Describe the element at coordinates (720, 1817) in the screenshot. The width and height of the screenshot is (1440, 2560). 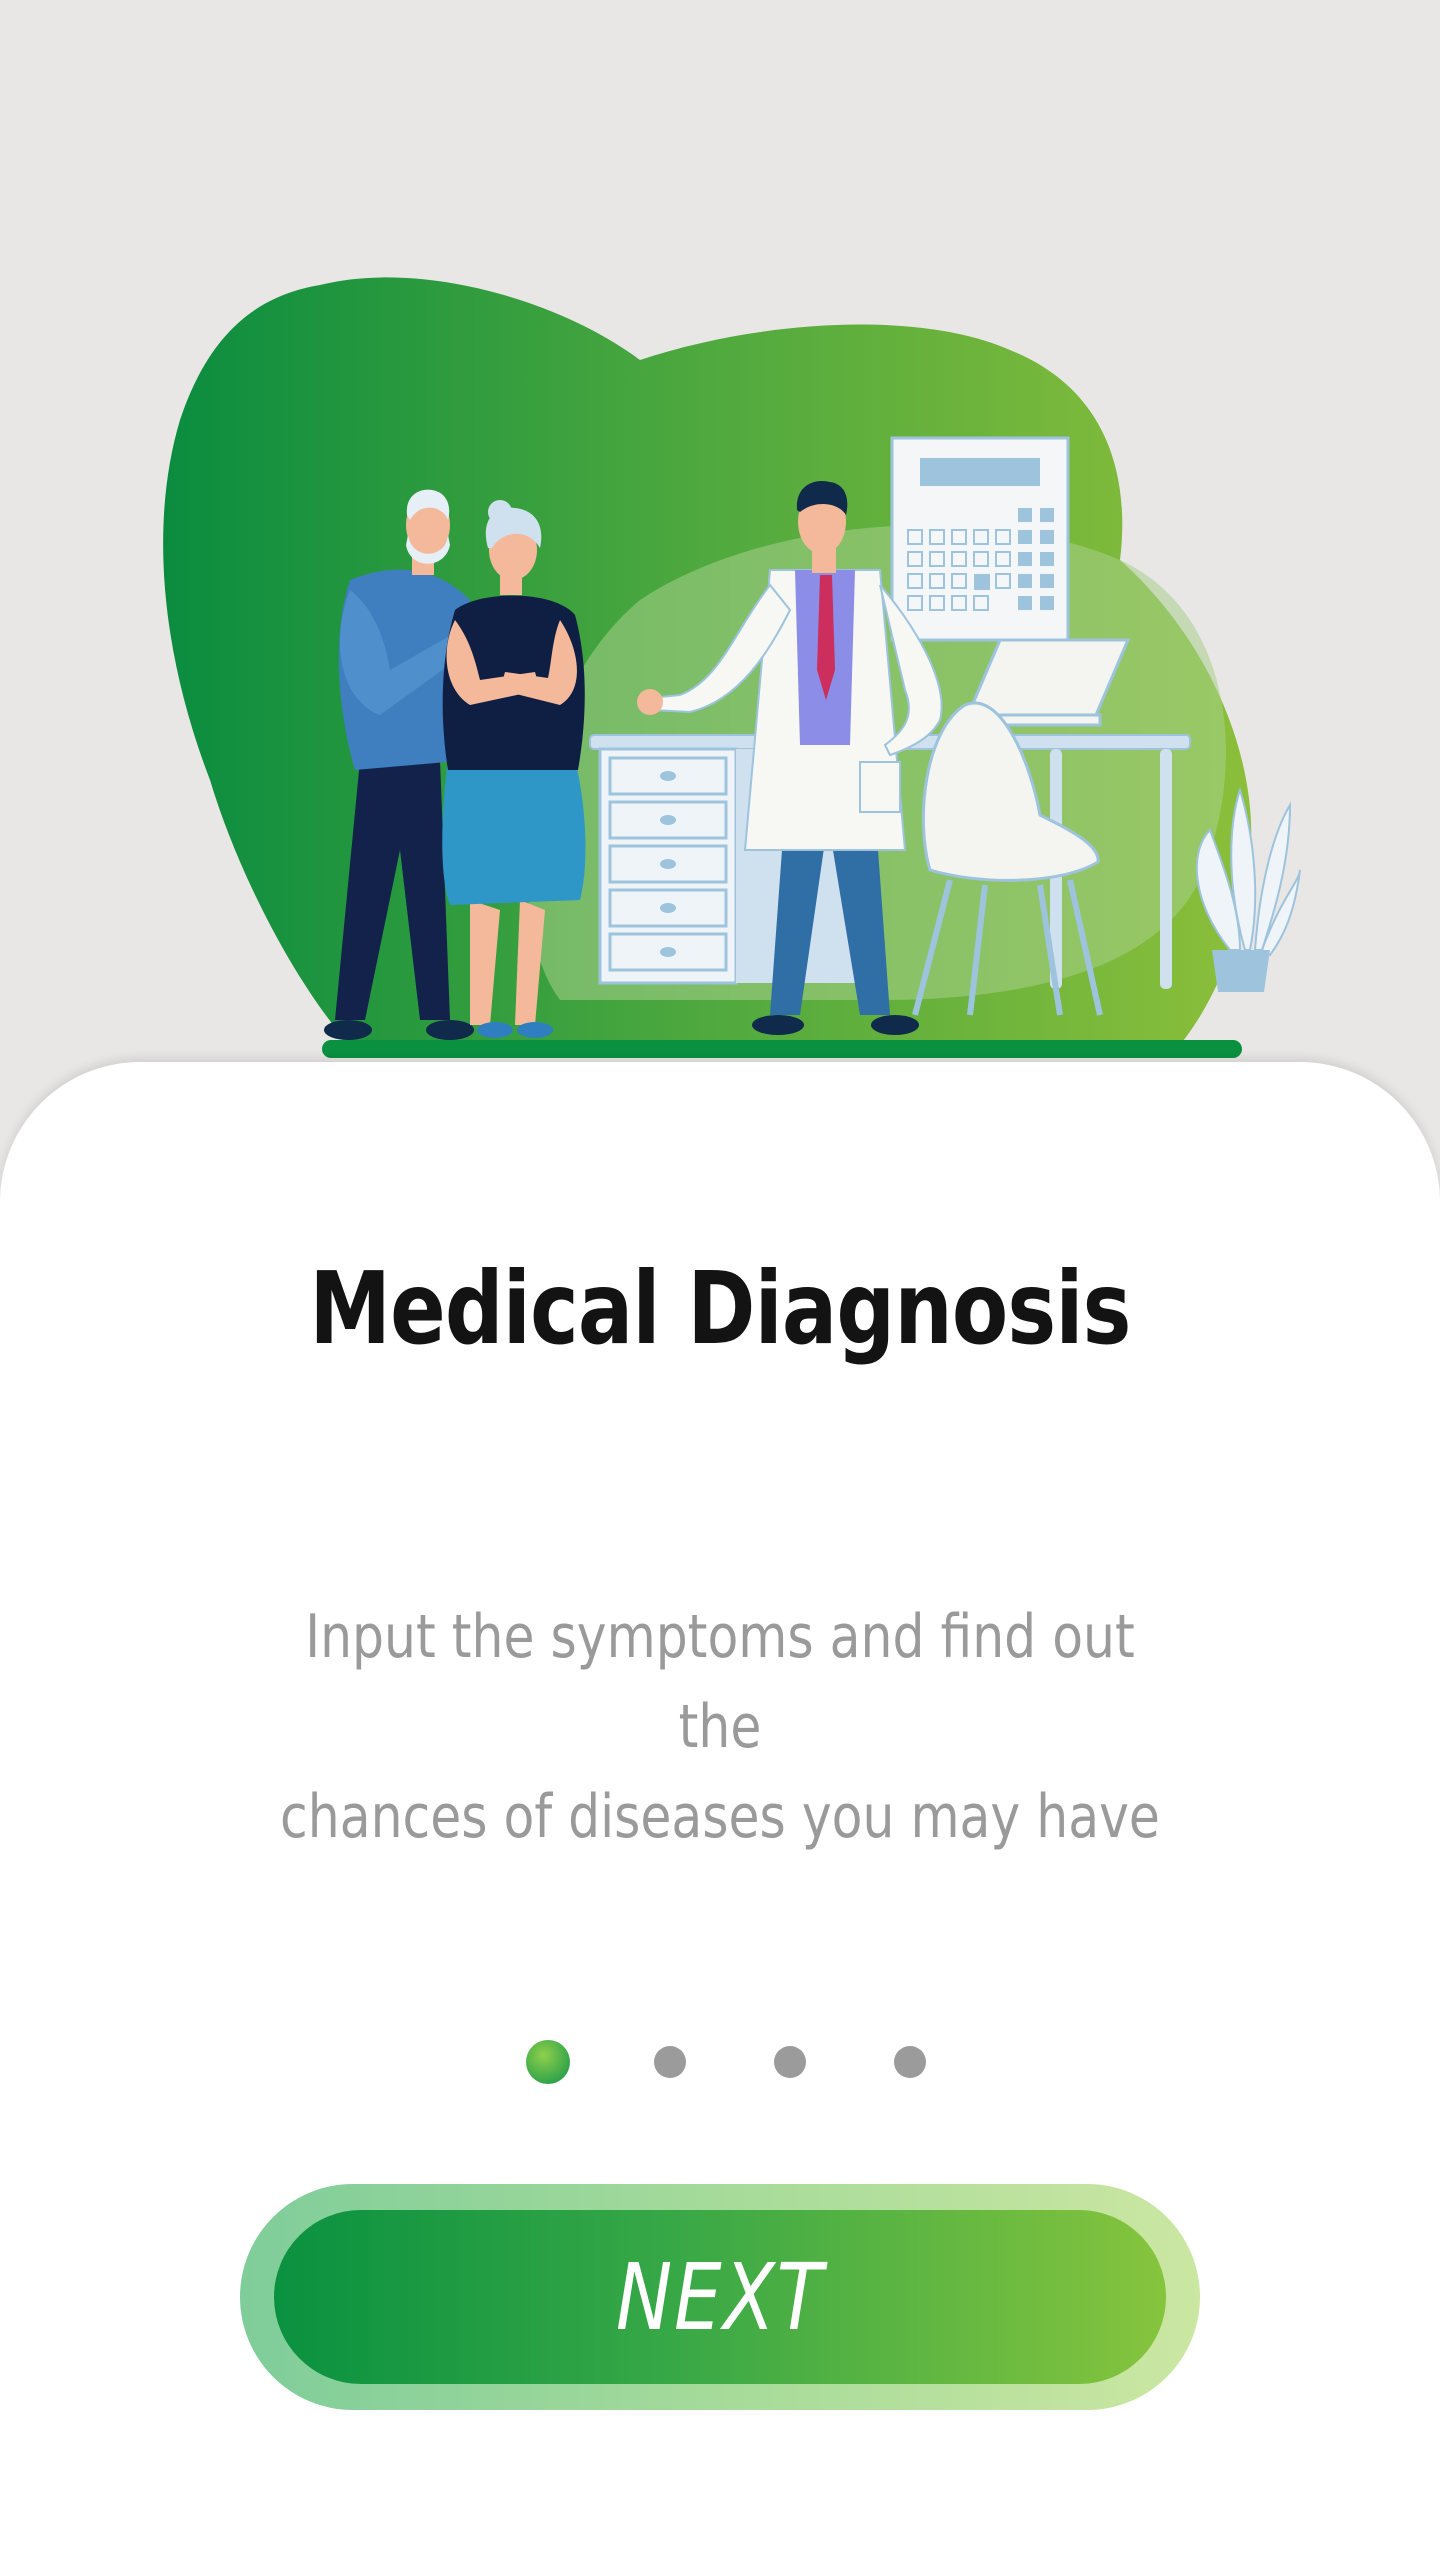
I see `description-line-2: chances of diseases you may have` at that location.